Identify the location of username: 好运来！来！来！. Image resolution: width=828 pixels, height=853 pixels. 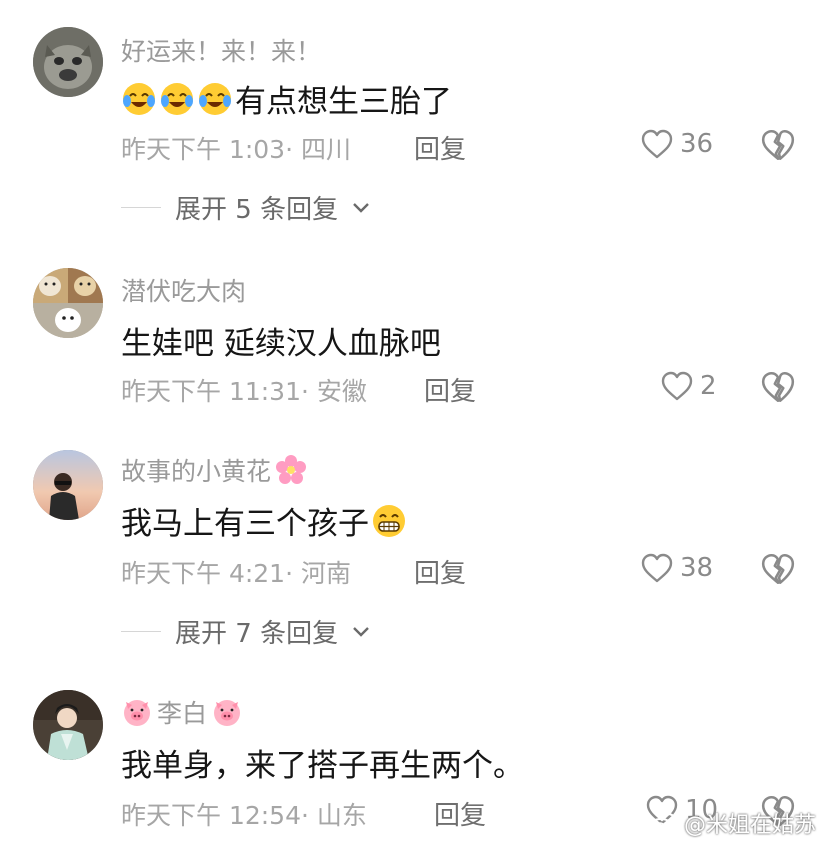
(221, 50).